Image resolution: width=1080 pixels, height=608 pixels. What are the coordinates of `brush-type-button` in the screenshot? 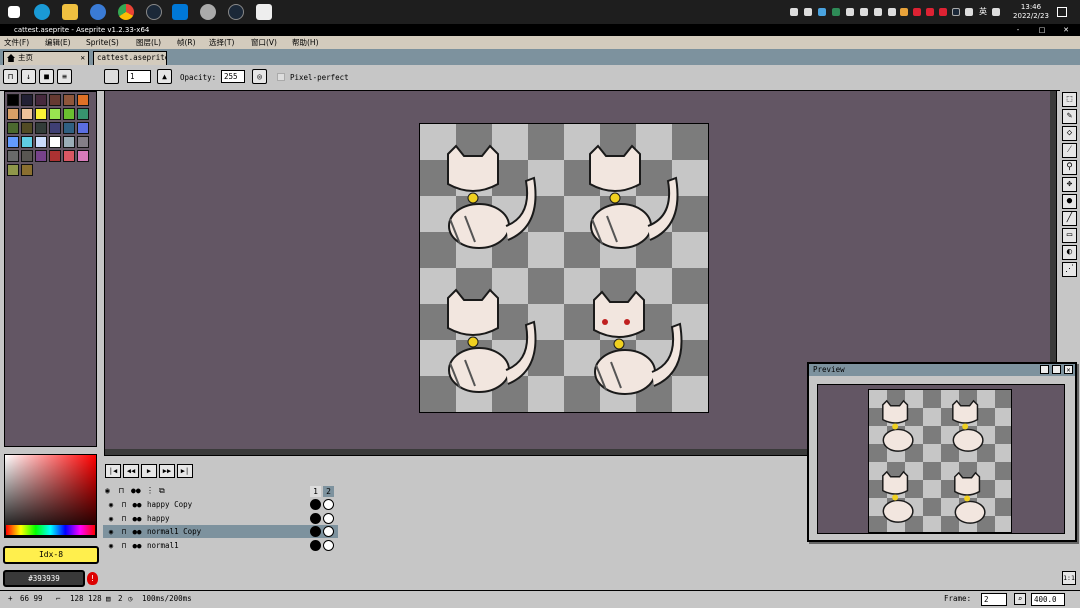 It's located at (111, 76).